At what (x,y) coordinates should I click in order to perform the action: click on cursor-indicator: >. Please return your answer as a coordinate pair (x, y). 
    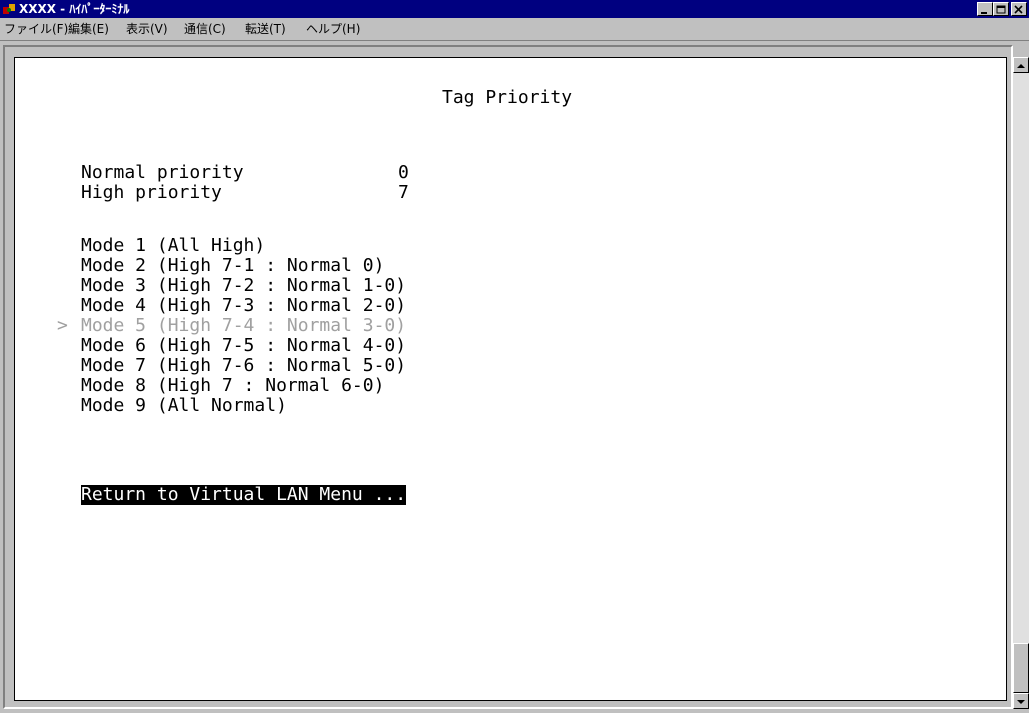
    Looking at the image, I should click on (62, 325).